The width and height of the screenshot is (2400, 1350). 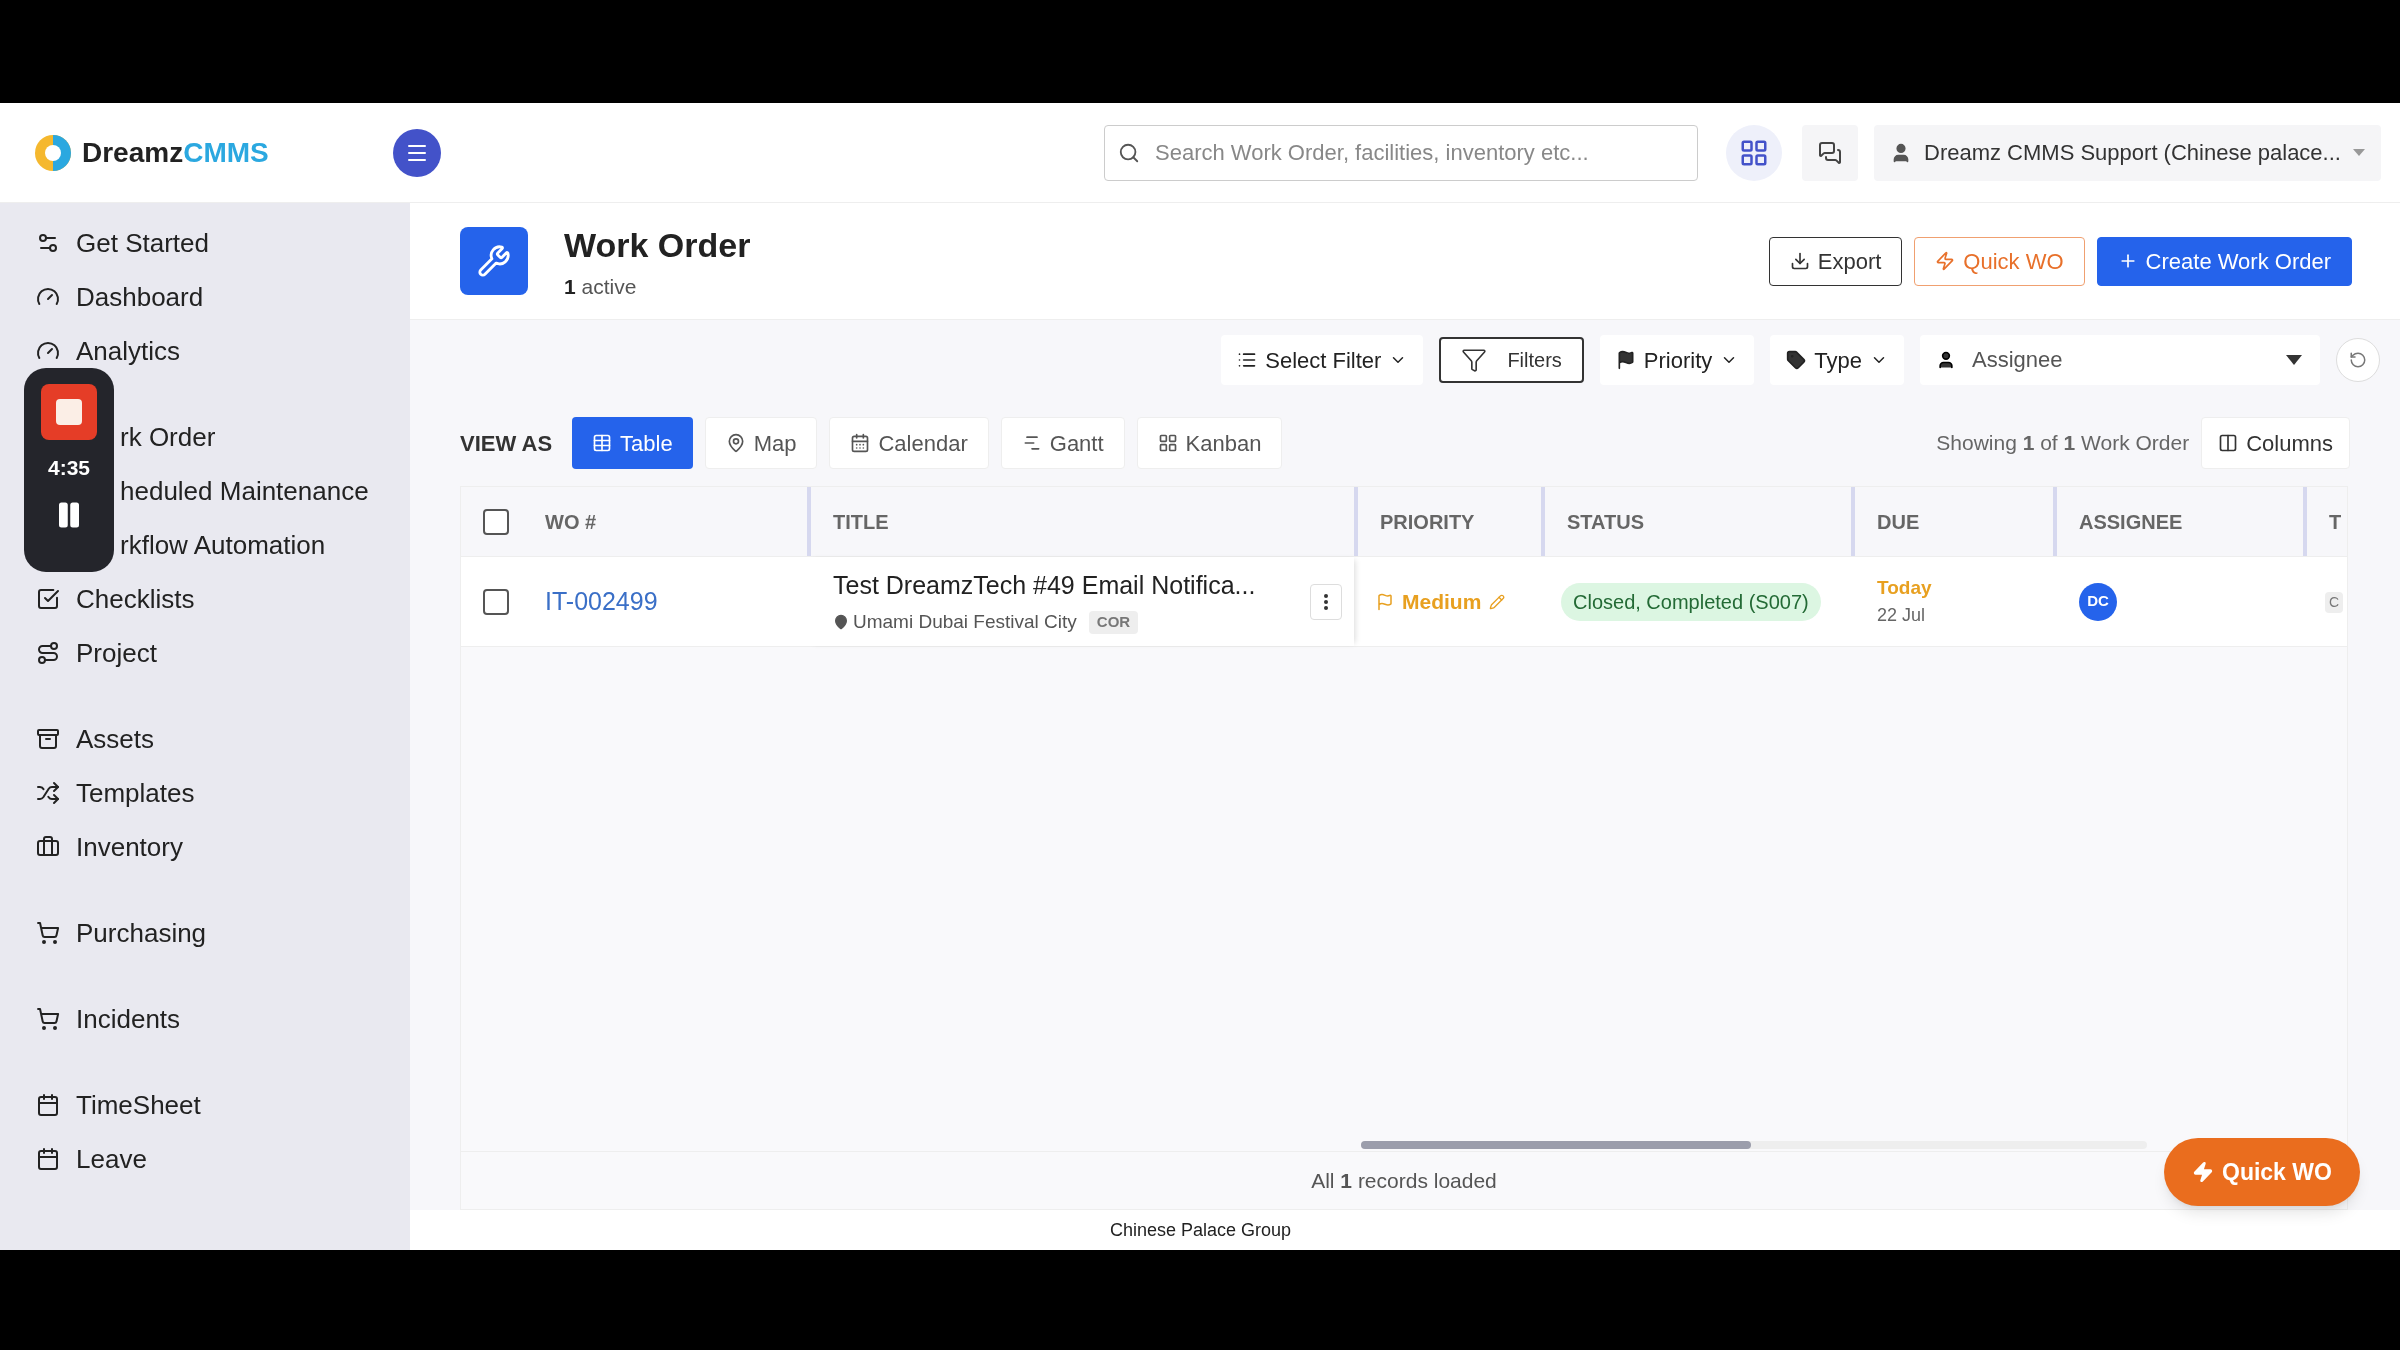 What do you see at coordinates (95, 739) in the screenshot?
I see `sidebar-item: Assets` at bounding box center [95, 739].